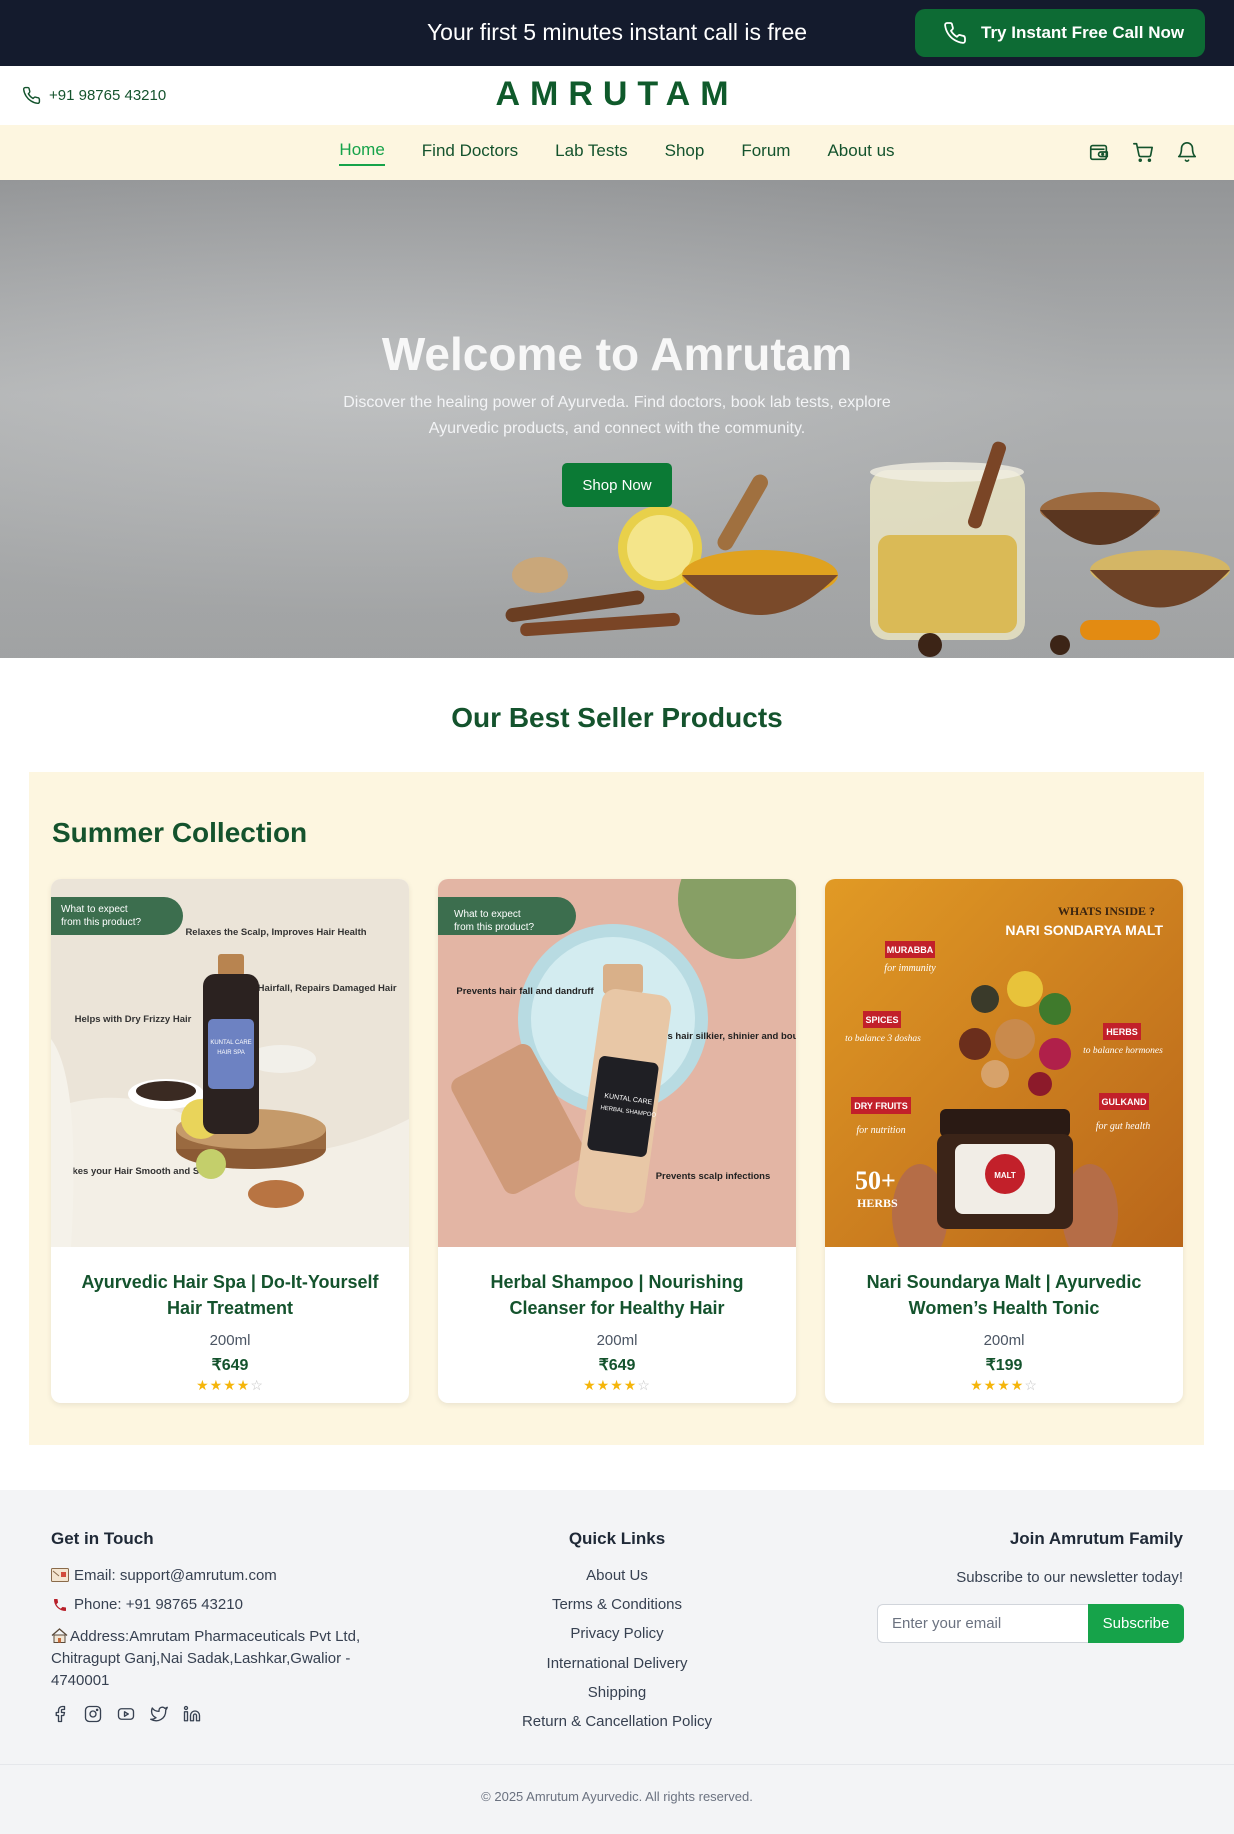 The width and height of the screenshot is (1234, 1834). What do you see at coordinates (133, 1019) in the screenshot?
I see `svg-text: Helps with Dry Frizzy Hair` at bounding box center [133, 1019].